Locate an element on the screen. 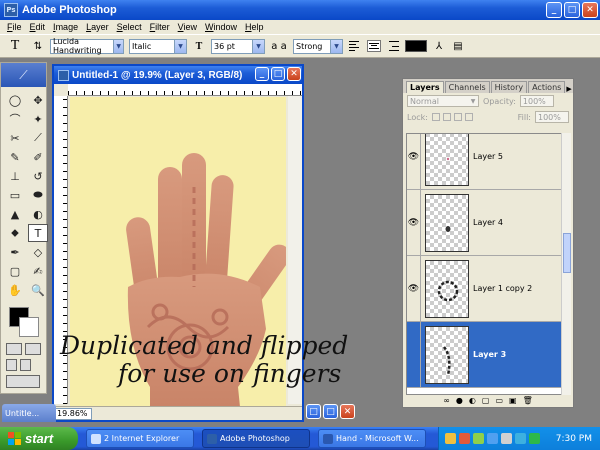 The height and width of the screenshot is (450, 600). layer-mask-icon: ▢ is located at coordinates (486, 400).